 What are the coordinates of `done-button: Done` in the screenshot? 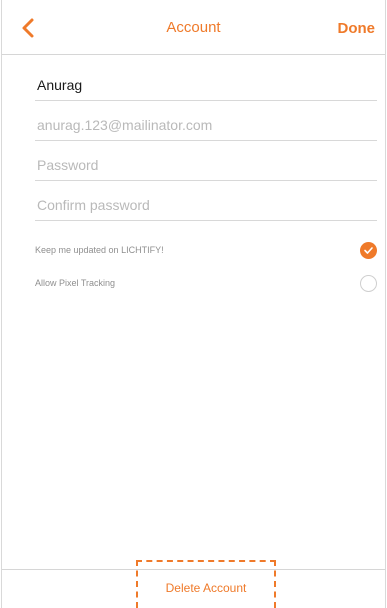 It's located at (357, 28).